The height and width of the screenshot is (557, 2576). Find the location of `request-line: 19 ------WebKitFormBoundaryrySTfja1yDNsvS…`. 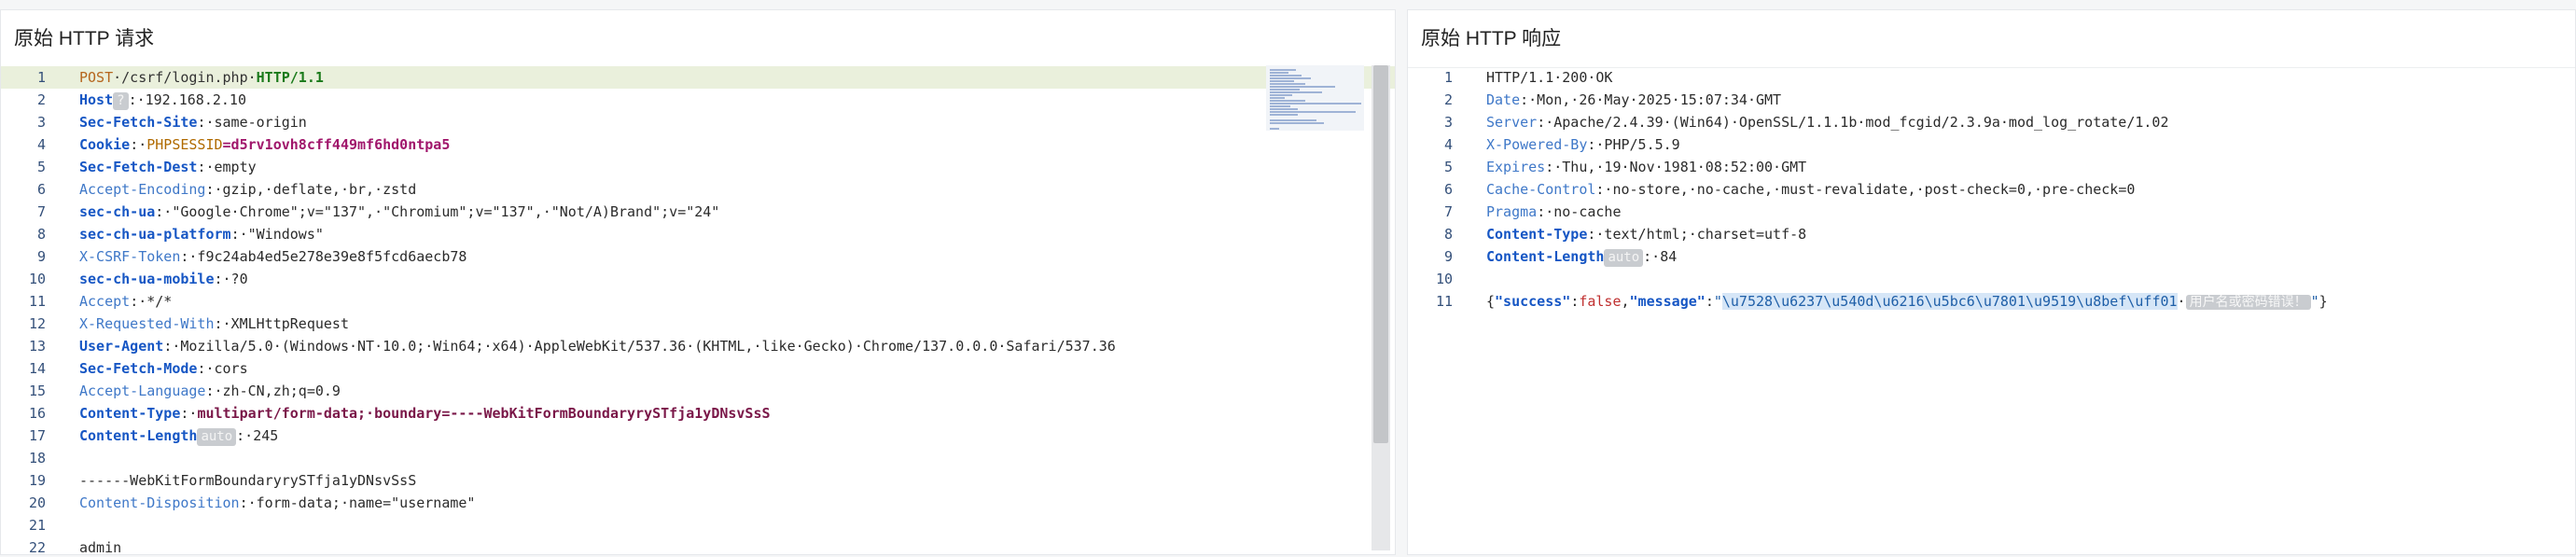

request-line: 19 ------WebKitFormBoundaryrySTfja1yDNsvS… is located at coordinates (698, 480).